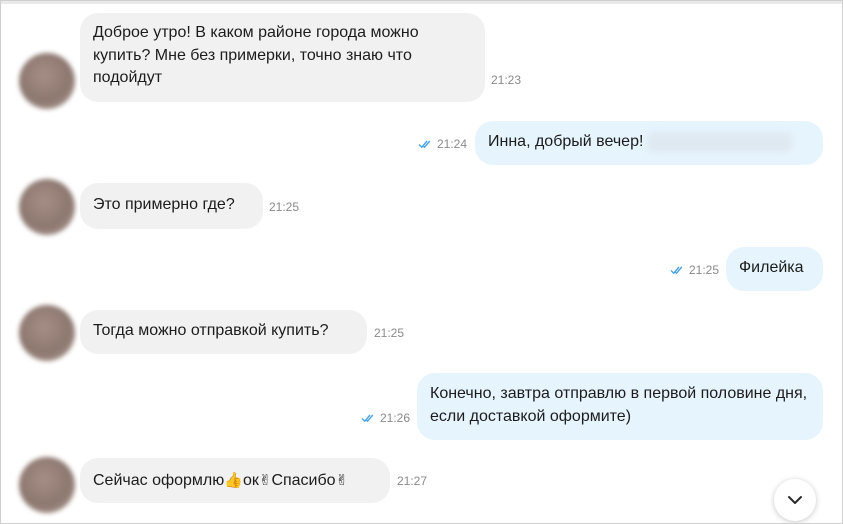 Image resolution: width=843 pixels, height=524 pixels. I want to click on message-bubble-incoming: Это примерно где?, so click(171, 206).